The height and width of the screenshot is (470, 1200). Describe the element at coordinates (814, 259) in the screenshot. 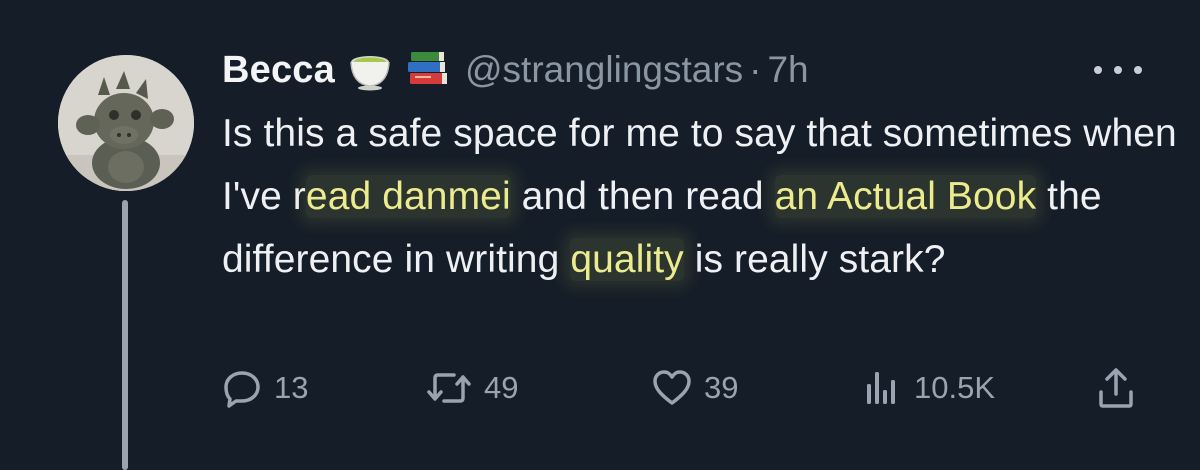

I see `text-segment: is really stark?` at that location.